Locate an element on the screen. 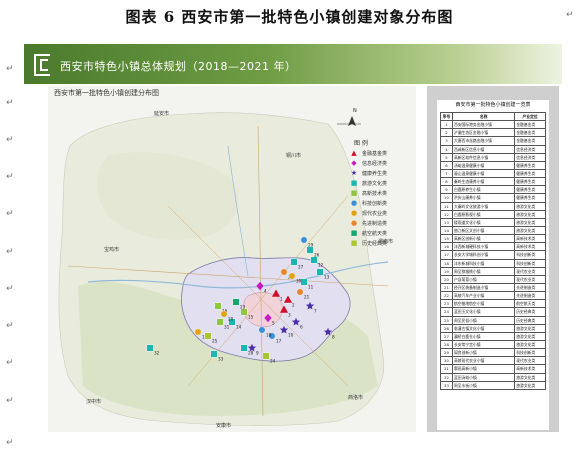 The image size is (579, 474). row-number: 23 is located at coordinates (446, 304).